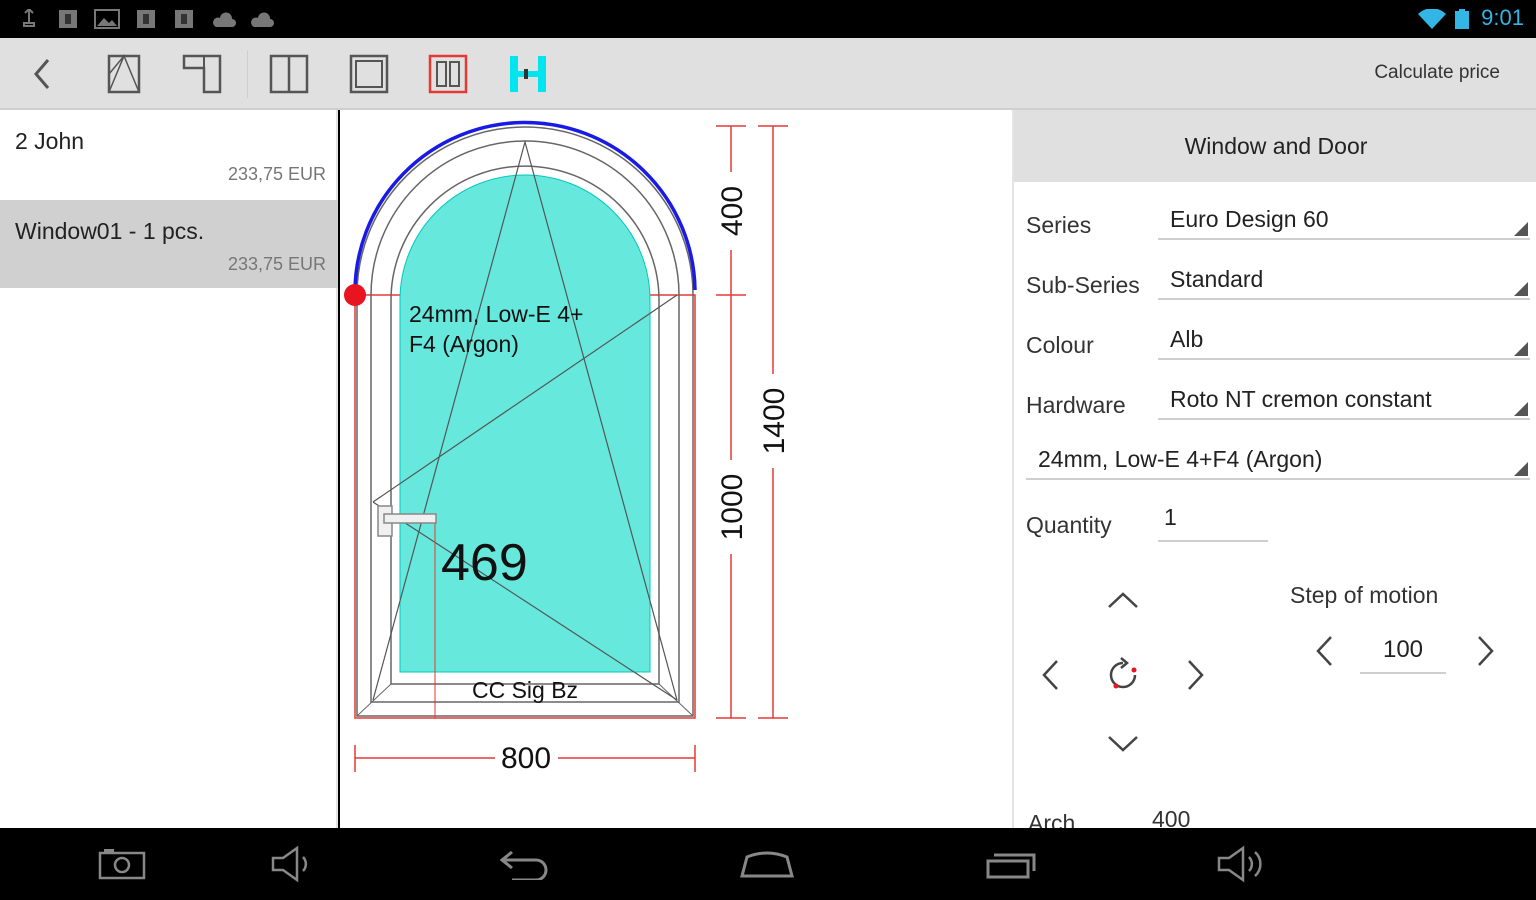 Image resolution: width=1536 pixels, height=900 pixels. Describe the element at coordinates (1502, 17) in the screenshot. I see `status-time: 9:01` at that location.